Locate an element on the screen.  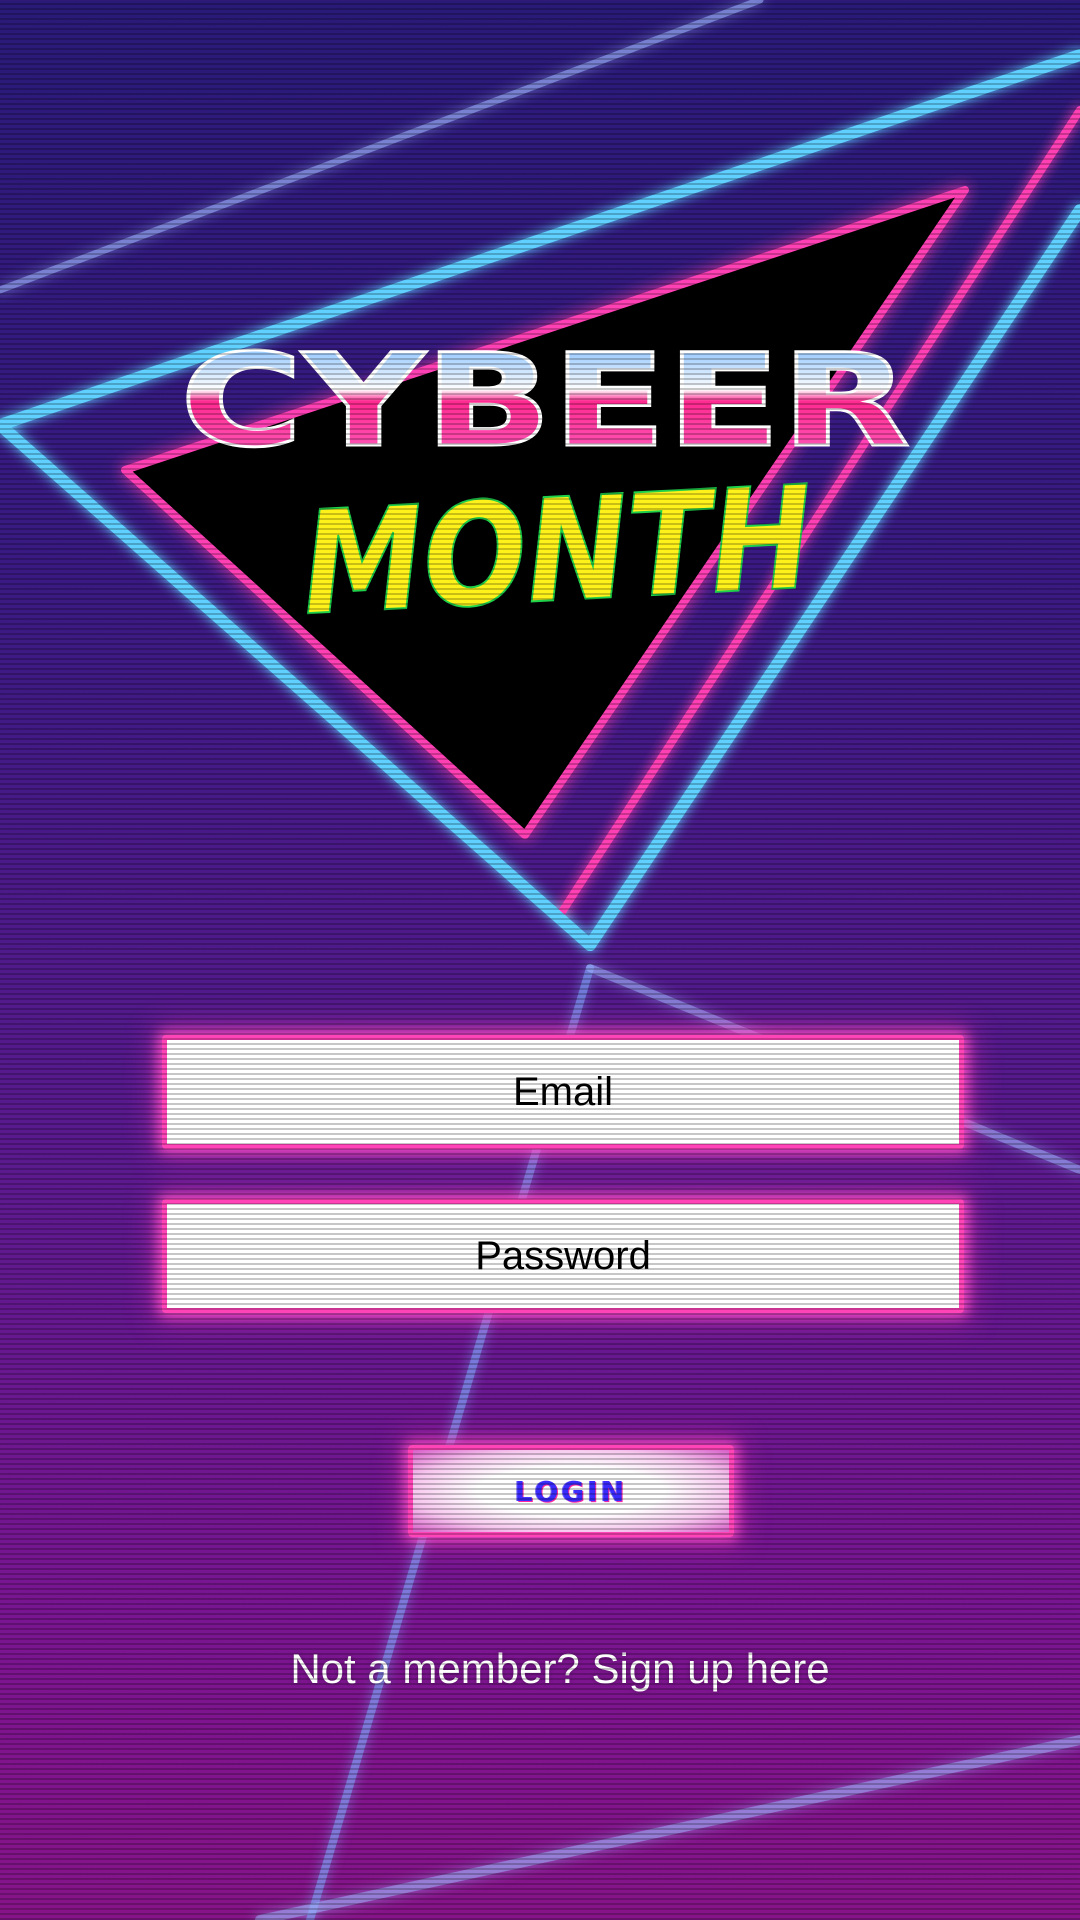
logo-cybeer-text: CYBEER is located at coordinates (545, 401).